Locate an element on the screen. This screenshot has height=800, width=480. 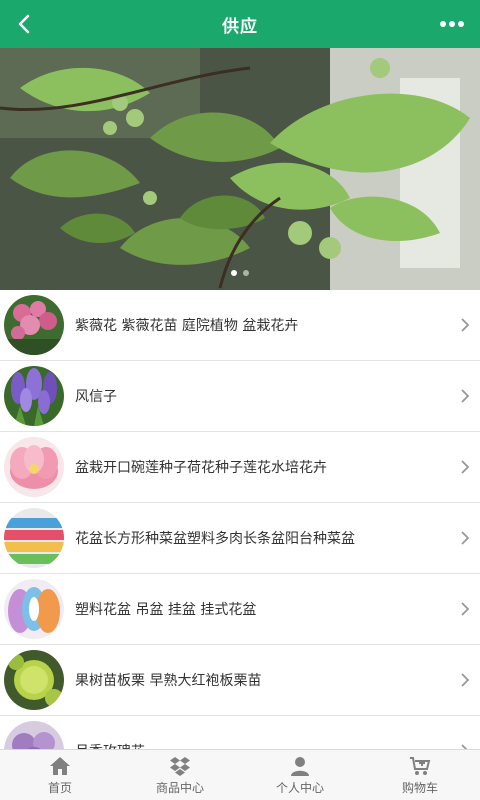
tab-label: 购物车 is located at coordinates (419, 788).